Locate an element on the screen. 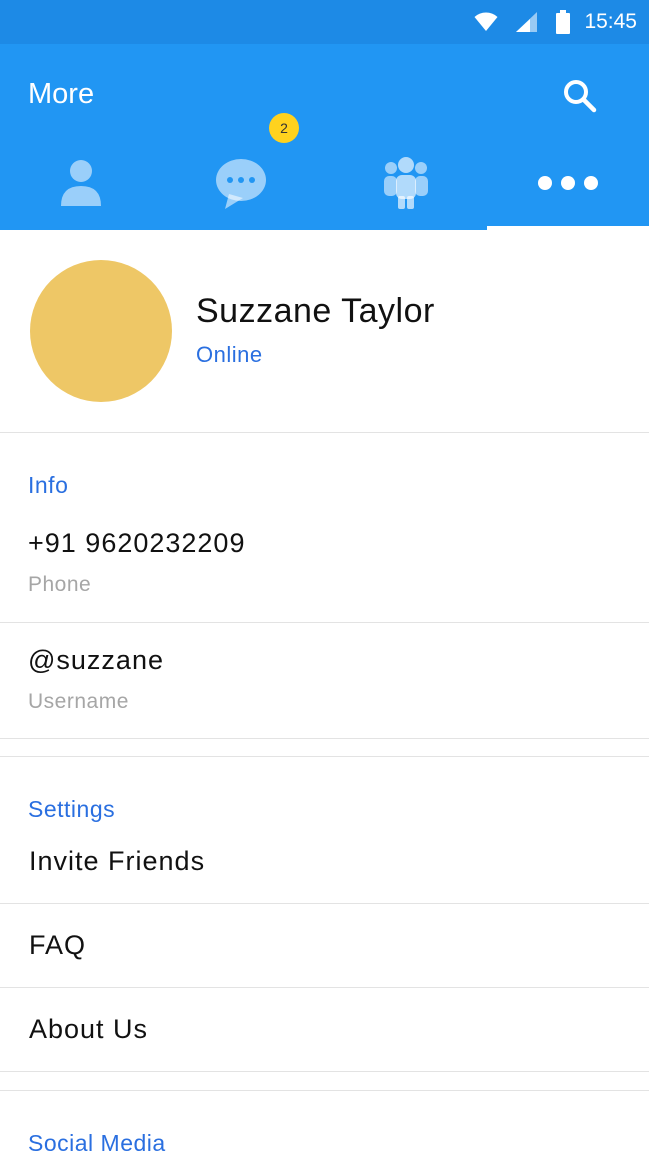  search-icon is located at coordinates (580, 98).